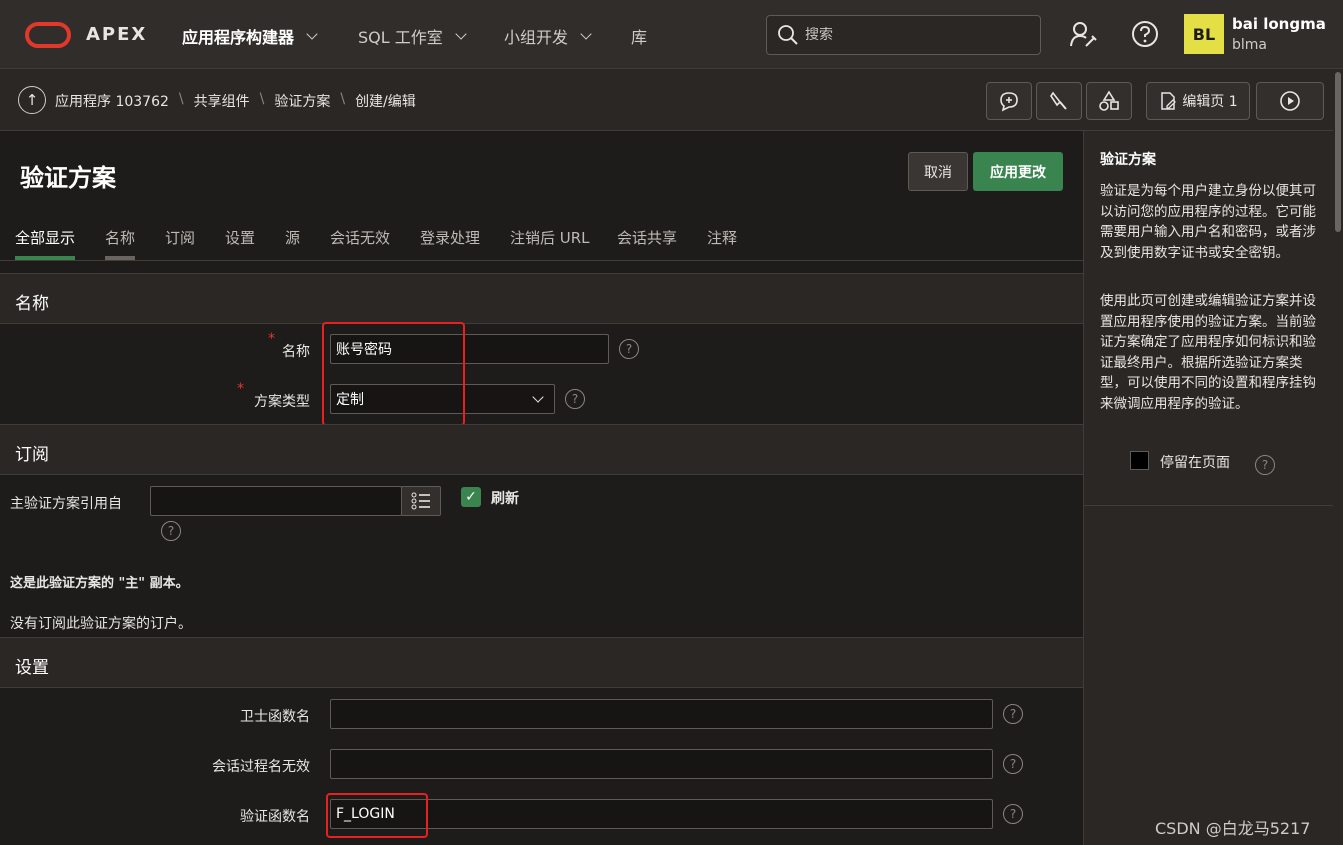 The height and width of the screenshot is (845, 1343). Describe the element at coordinates (722, 243) in the screenshot. I see `tab-comments: 注释` at that location.